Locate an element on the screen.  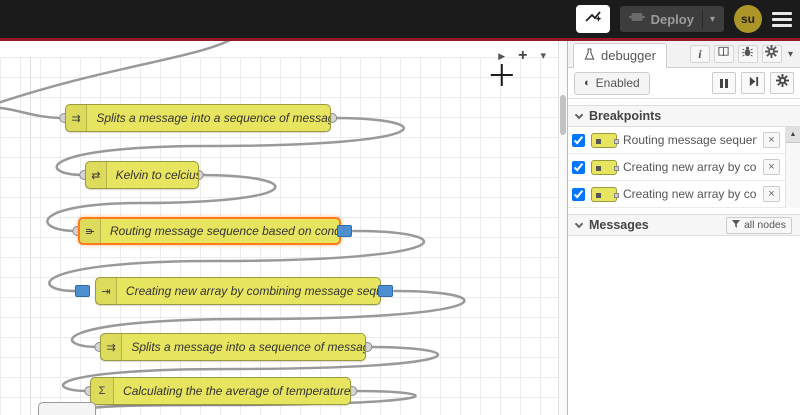
step-button is located at coordinates (753, 83).